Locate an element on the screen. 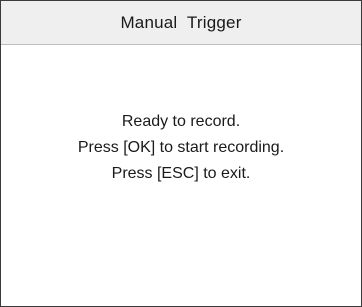 The image size is (362, 307). title-bar: Manual Trigger is located at coordinates (181, 23).